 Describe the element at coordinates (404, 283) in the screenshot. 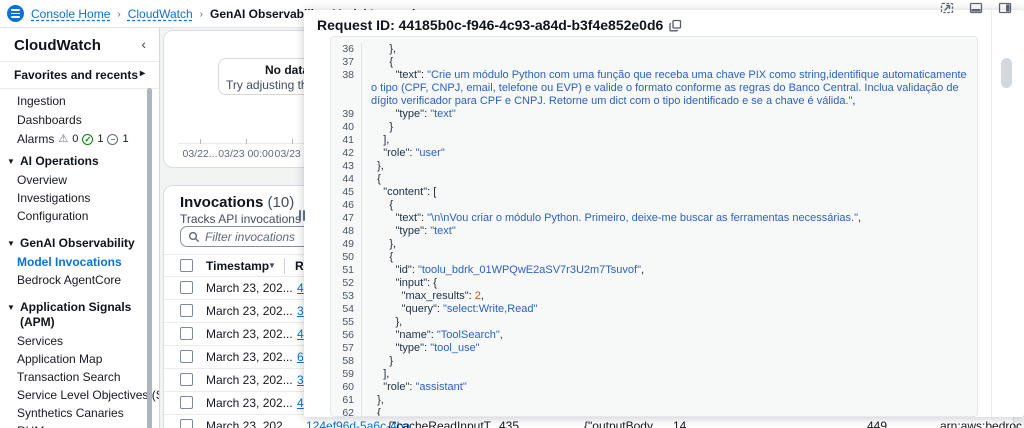

I see `code-content: "input": {` at that location.